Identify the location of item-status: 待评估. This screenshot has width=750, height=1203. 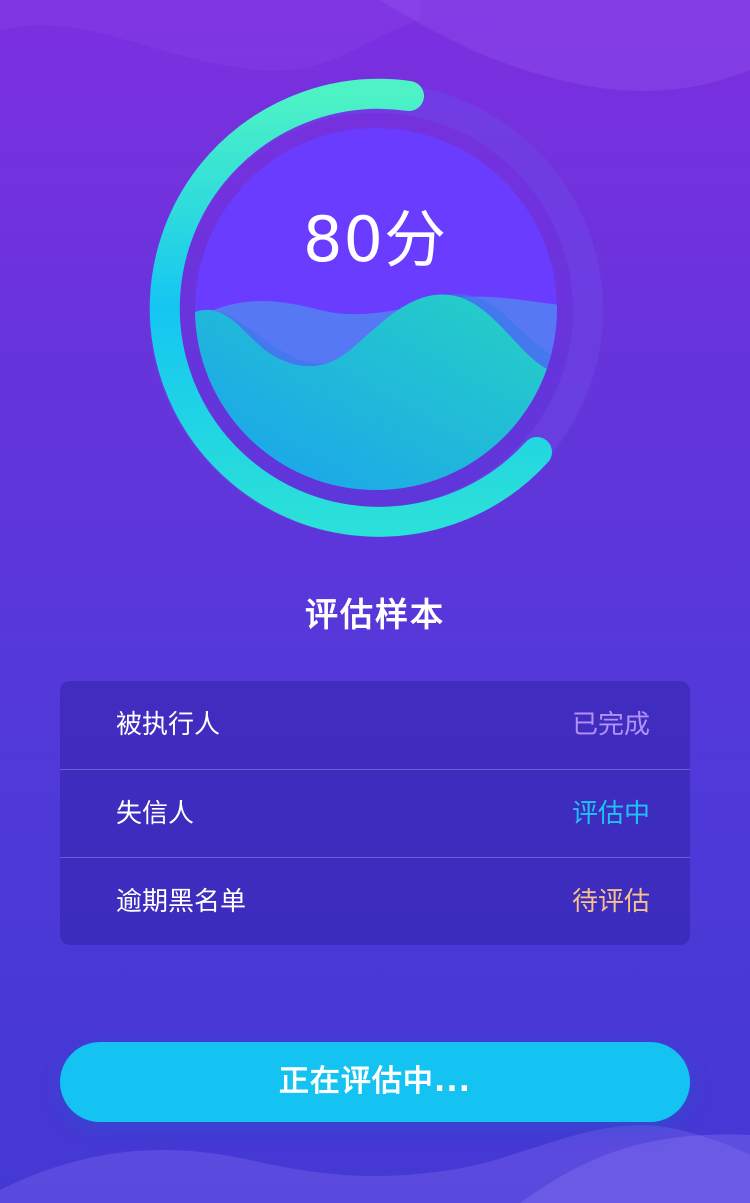
(610, 902).